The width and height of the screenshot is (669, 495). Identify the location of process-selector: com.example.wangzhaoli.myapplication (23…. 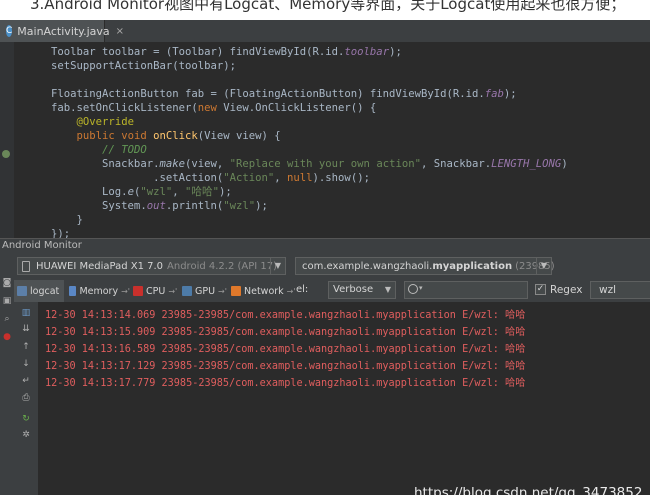
(425, 266).